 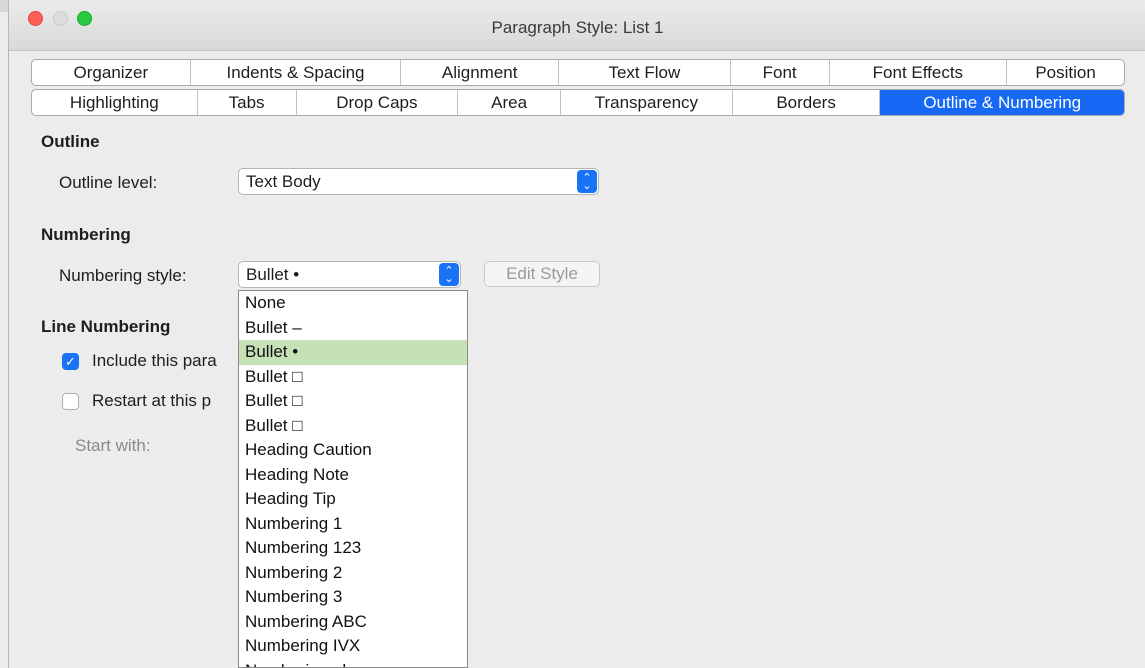 I want to click on tab-highlighting: Highlighting, so click(x=115, y=102).